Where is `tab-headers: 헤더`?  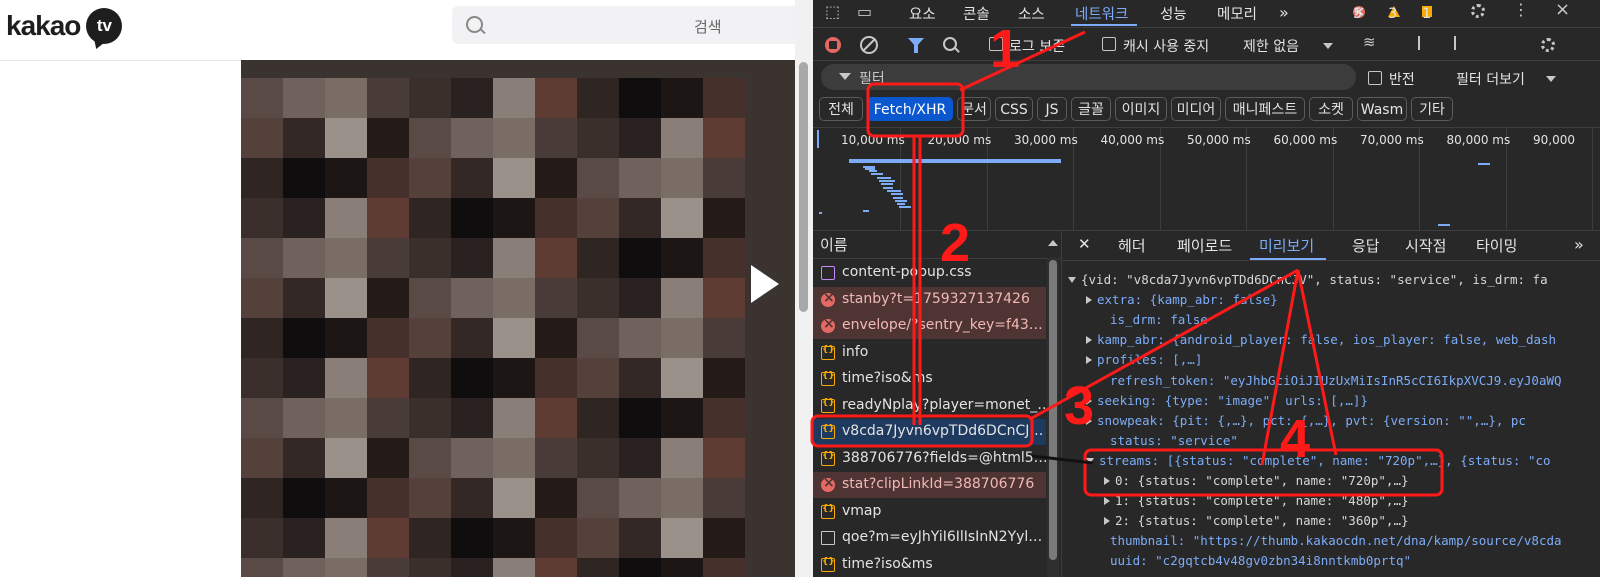 tab-headers: 헤더 is located at coordinates (1132, 245).